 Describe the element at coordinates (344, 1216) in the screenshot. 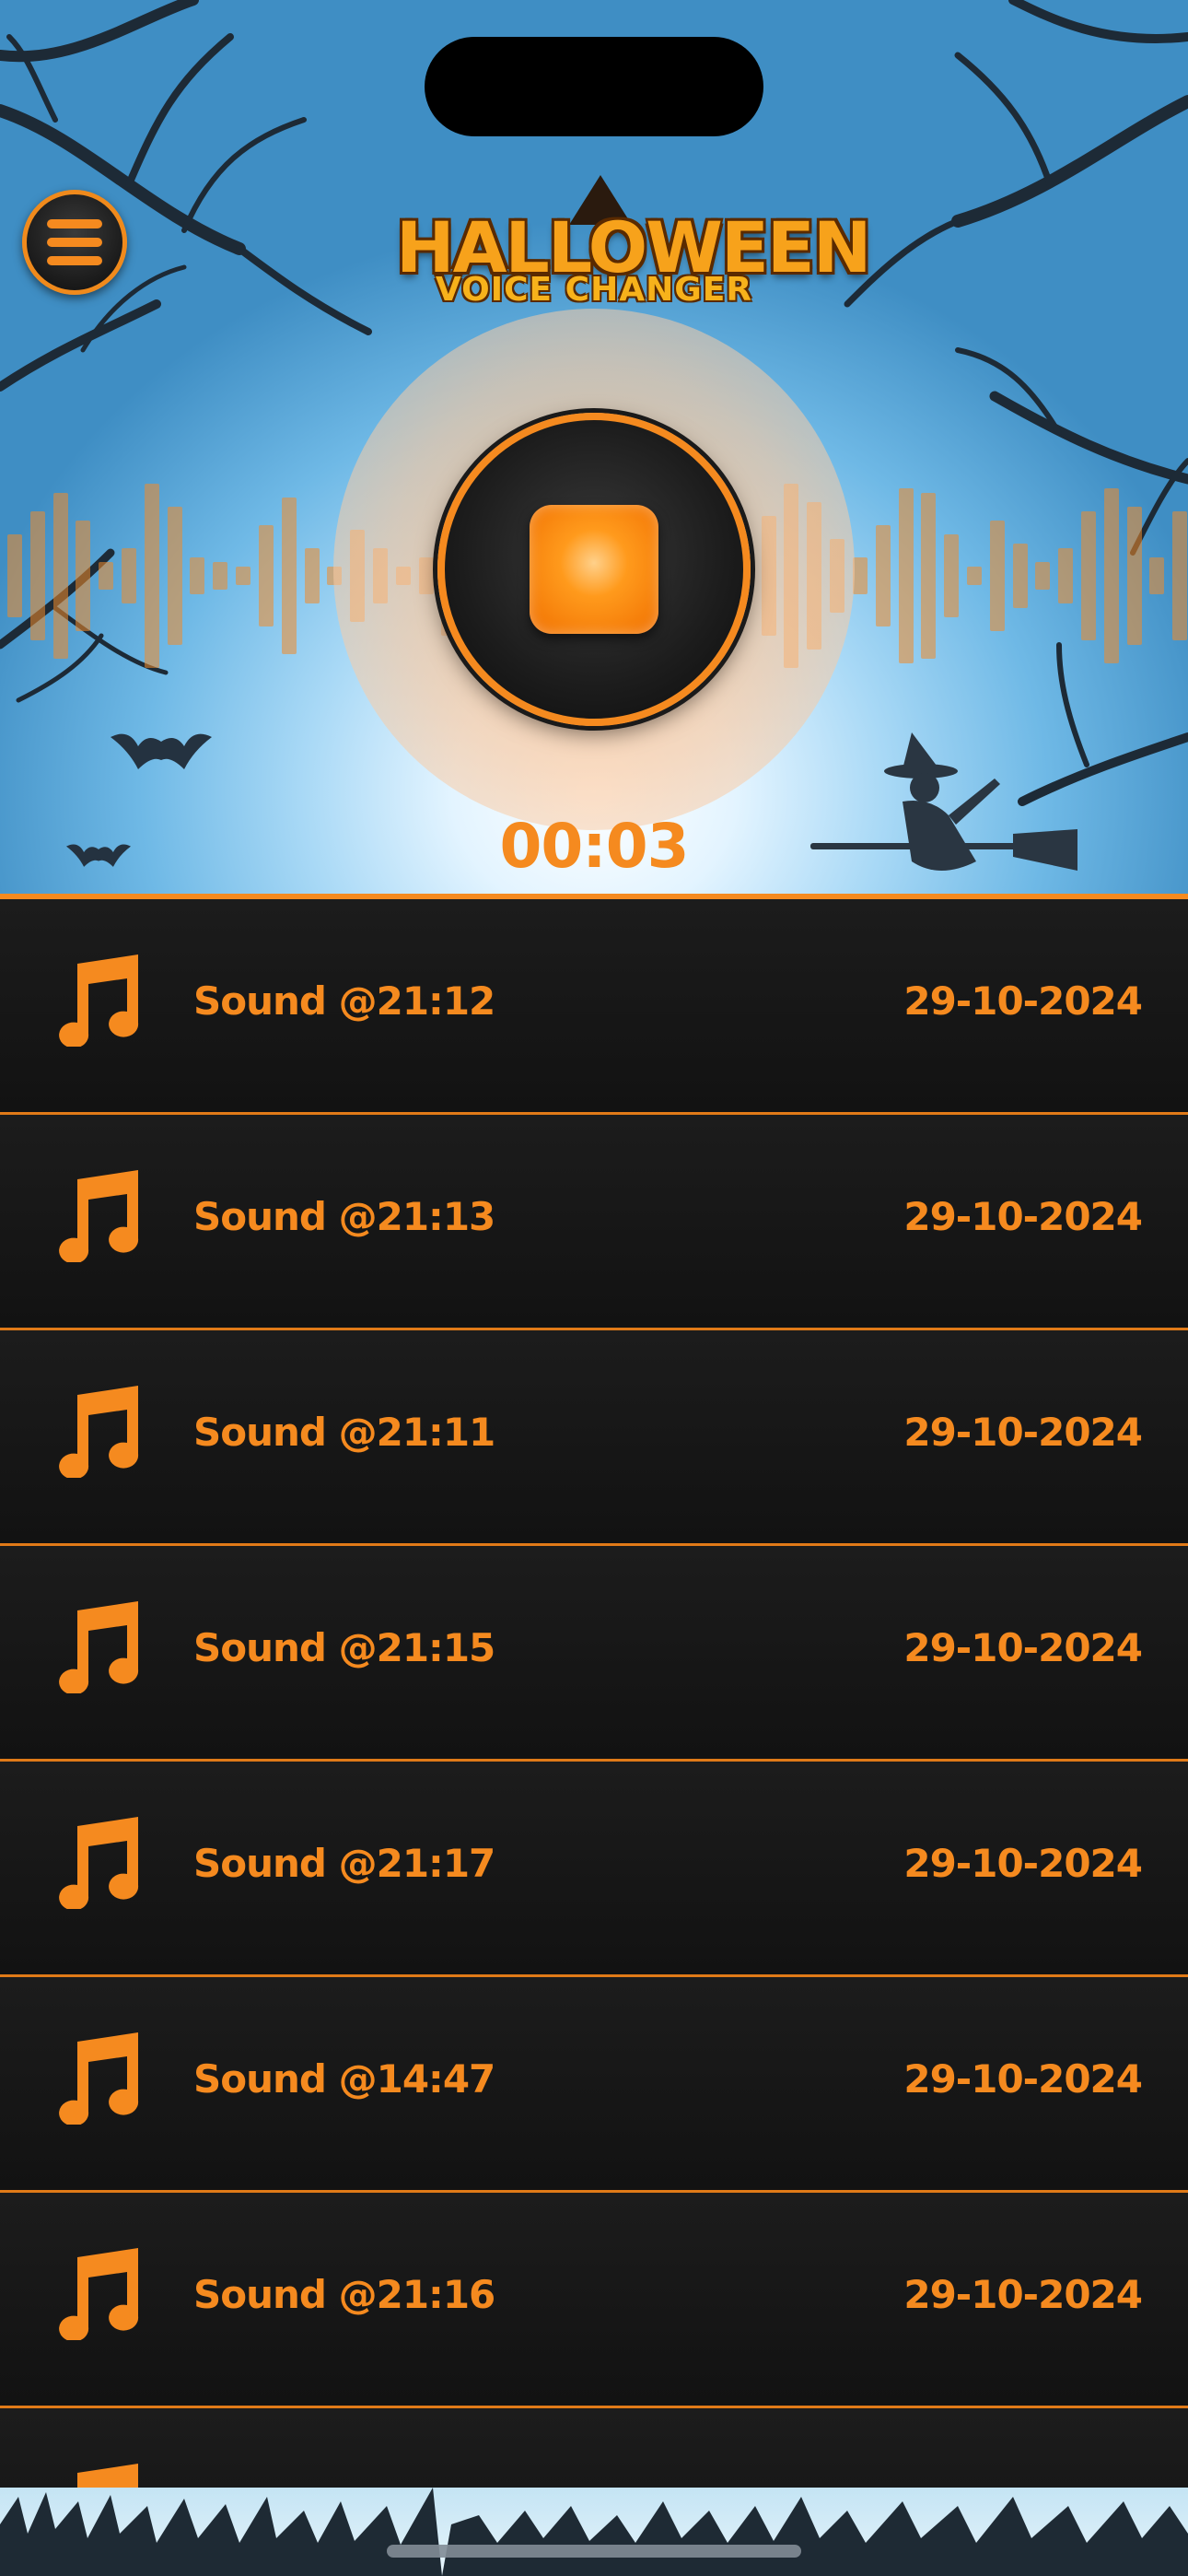

I see `recording-name: Sound @21:13` at that location.